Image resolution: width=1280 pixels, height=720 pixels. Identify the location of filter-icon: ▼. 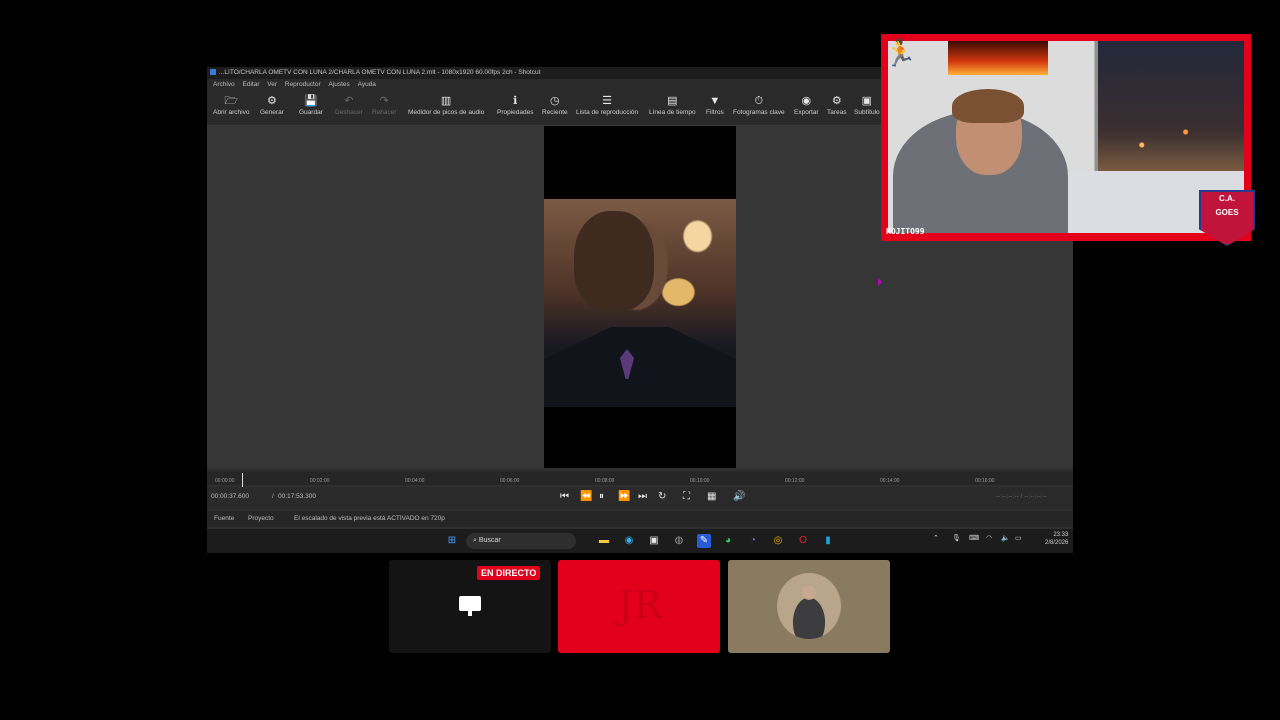
(715, 101).